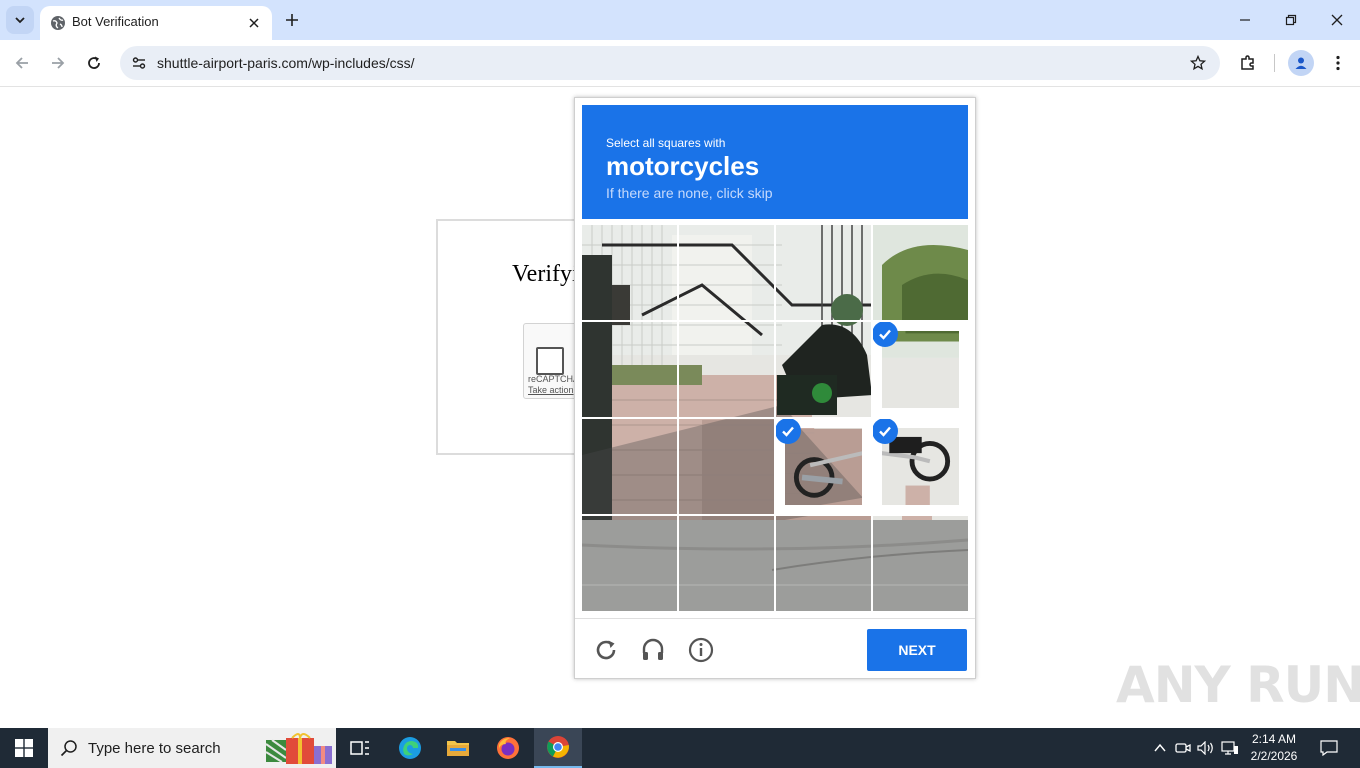 This screenshot has width=1360, height=768. I want to click on camera-icon, so click(1183, 748).